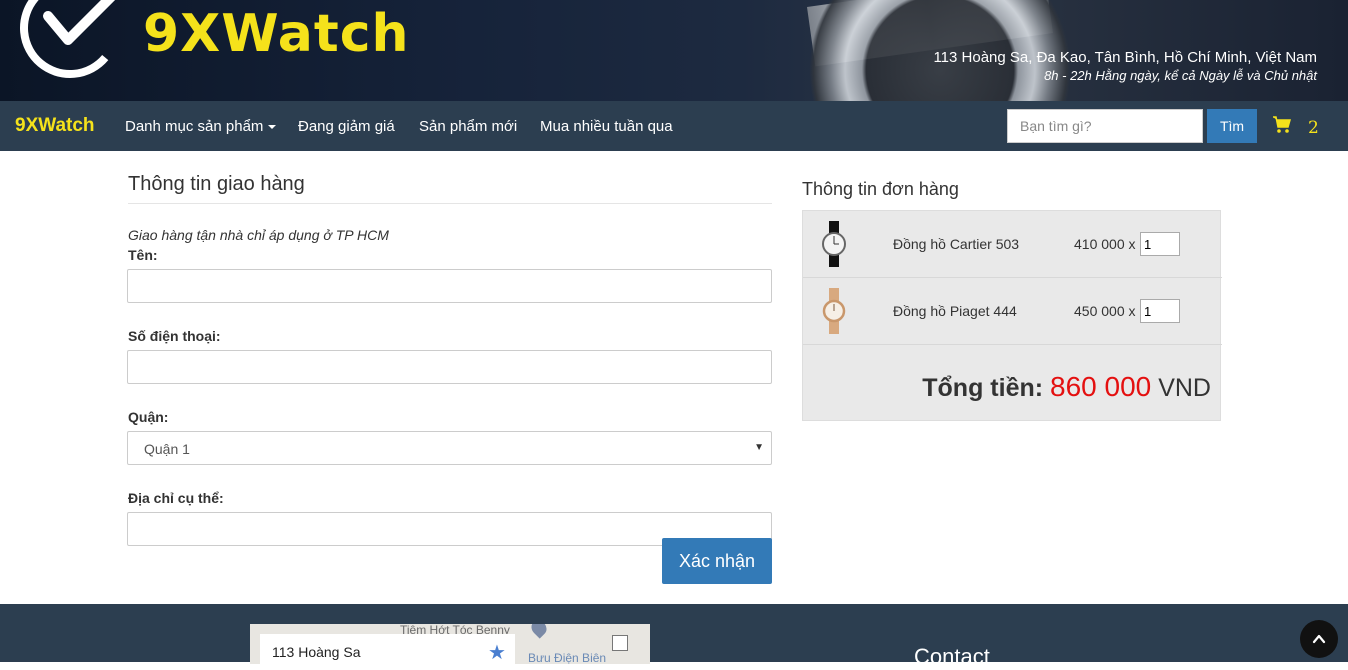 Image resolution: width=1348 pixels, height=670 pixels. What do you see at coordinates (55, 126) in the screenshot?
I see `navbar-brand: 9XWatch` at bounding box center [55, 126].